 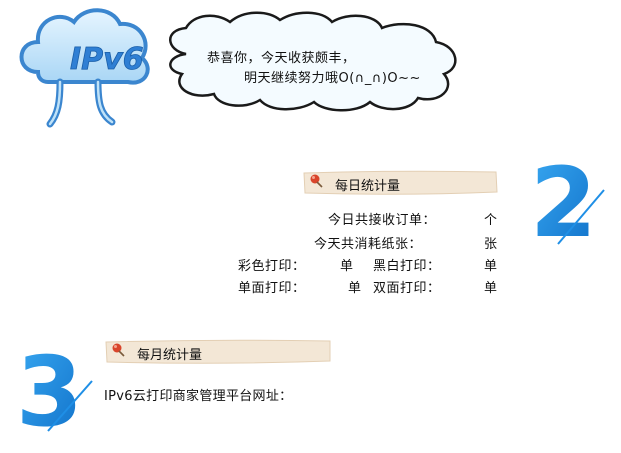 What do you see at coordinates (272, 288) in the screenshot?
I see `single-side-label: 单面打印：` at bounding box center [272, 288].